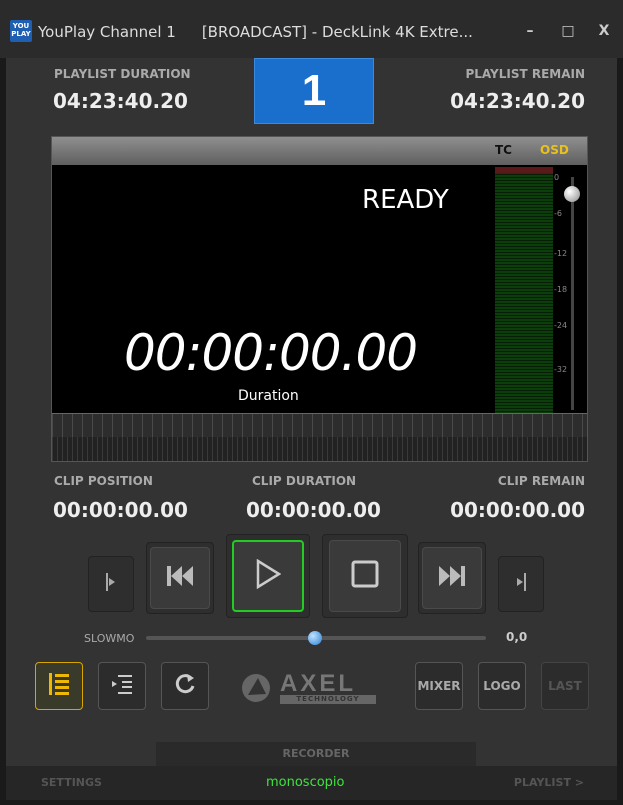 This screenshot has width=623, height=805. I want to click on channel-number: 1, so click(314, 91).